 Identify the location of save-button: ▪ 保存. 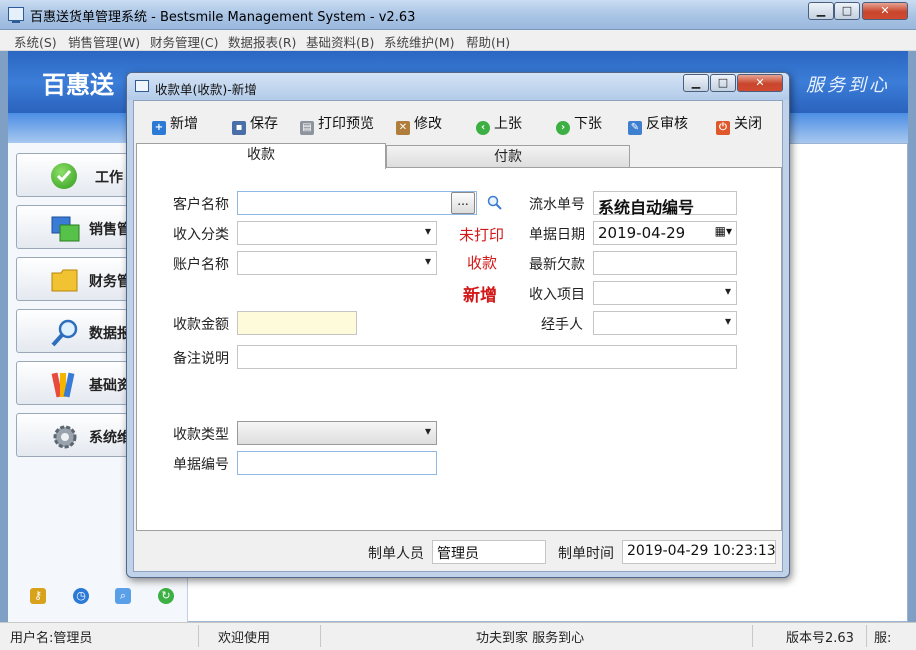
(255, 124).